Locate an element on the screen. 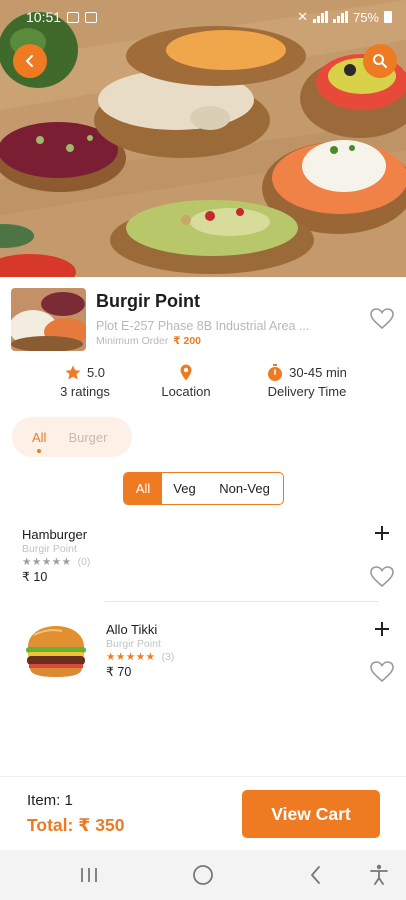 The height and width of the screenshot is (900, 406). burger-image is located at coordinates (56, 651).